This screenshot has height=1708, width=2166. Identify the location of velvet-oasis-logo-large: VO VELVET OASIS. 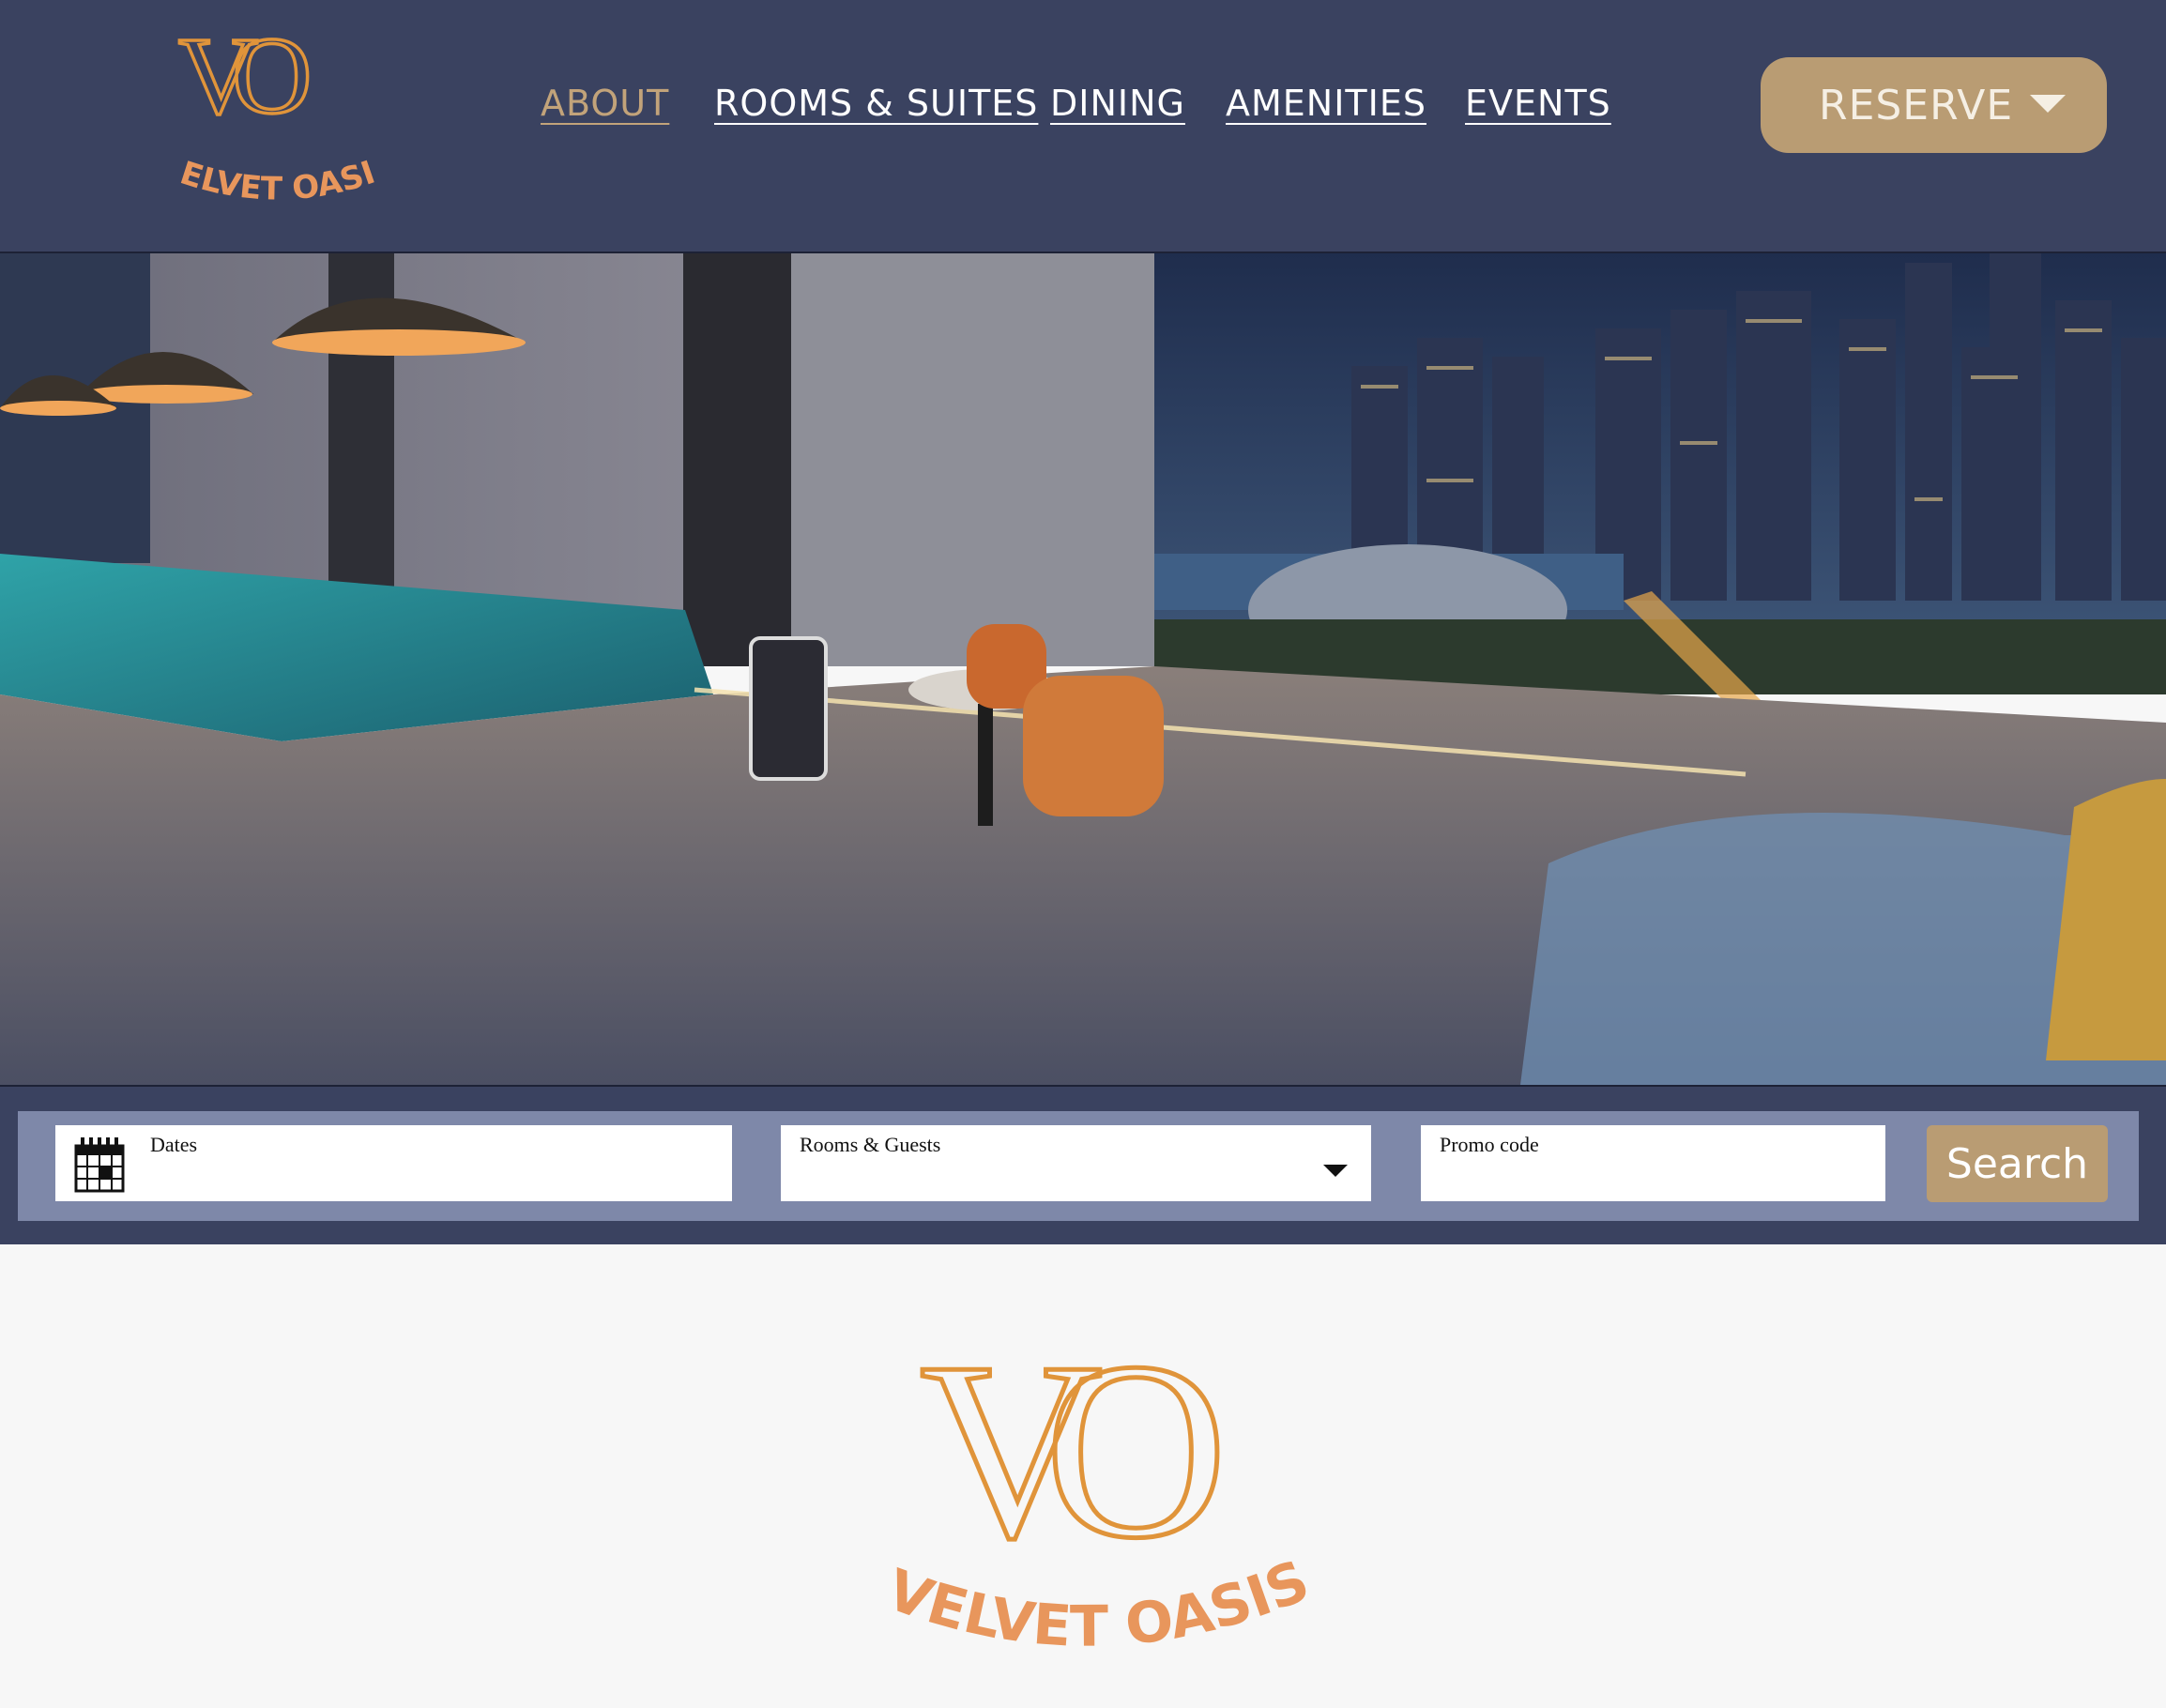
(1098, 1484).